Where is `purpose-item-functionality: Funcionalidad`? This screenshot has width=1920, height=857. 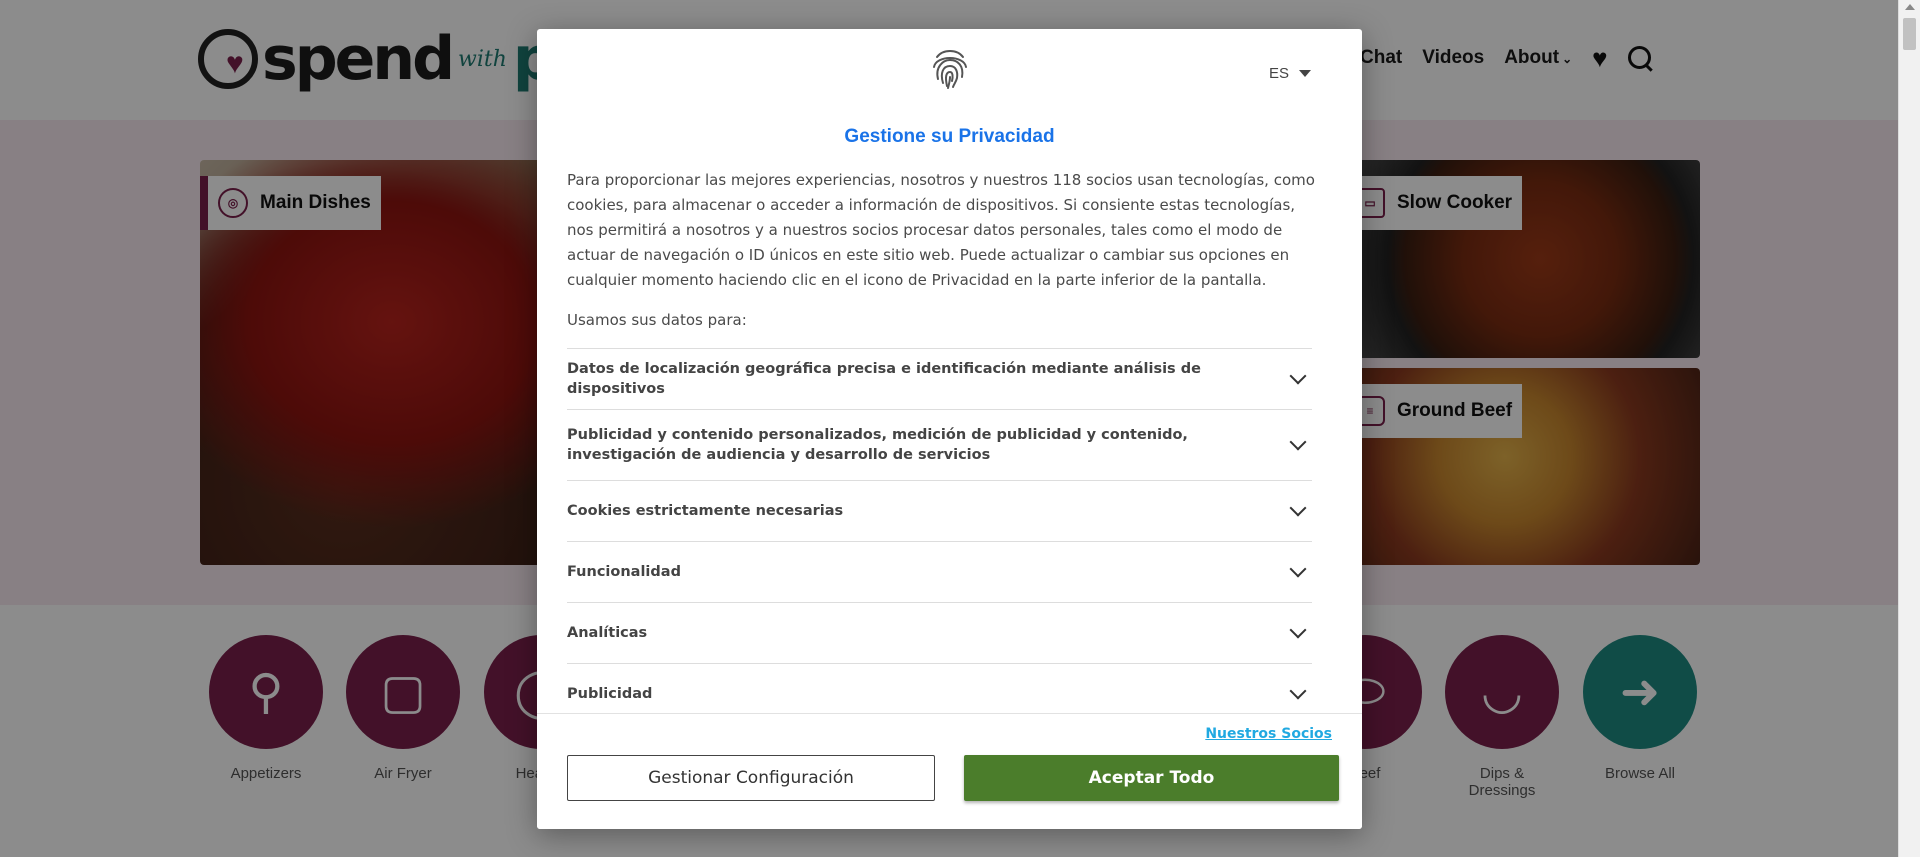 purpose-item-functionality: Funcionalidad is located at coordinates (939, 572).